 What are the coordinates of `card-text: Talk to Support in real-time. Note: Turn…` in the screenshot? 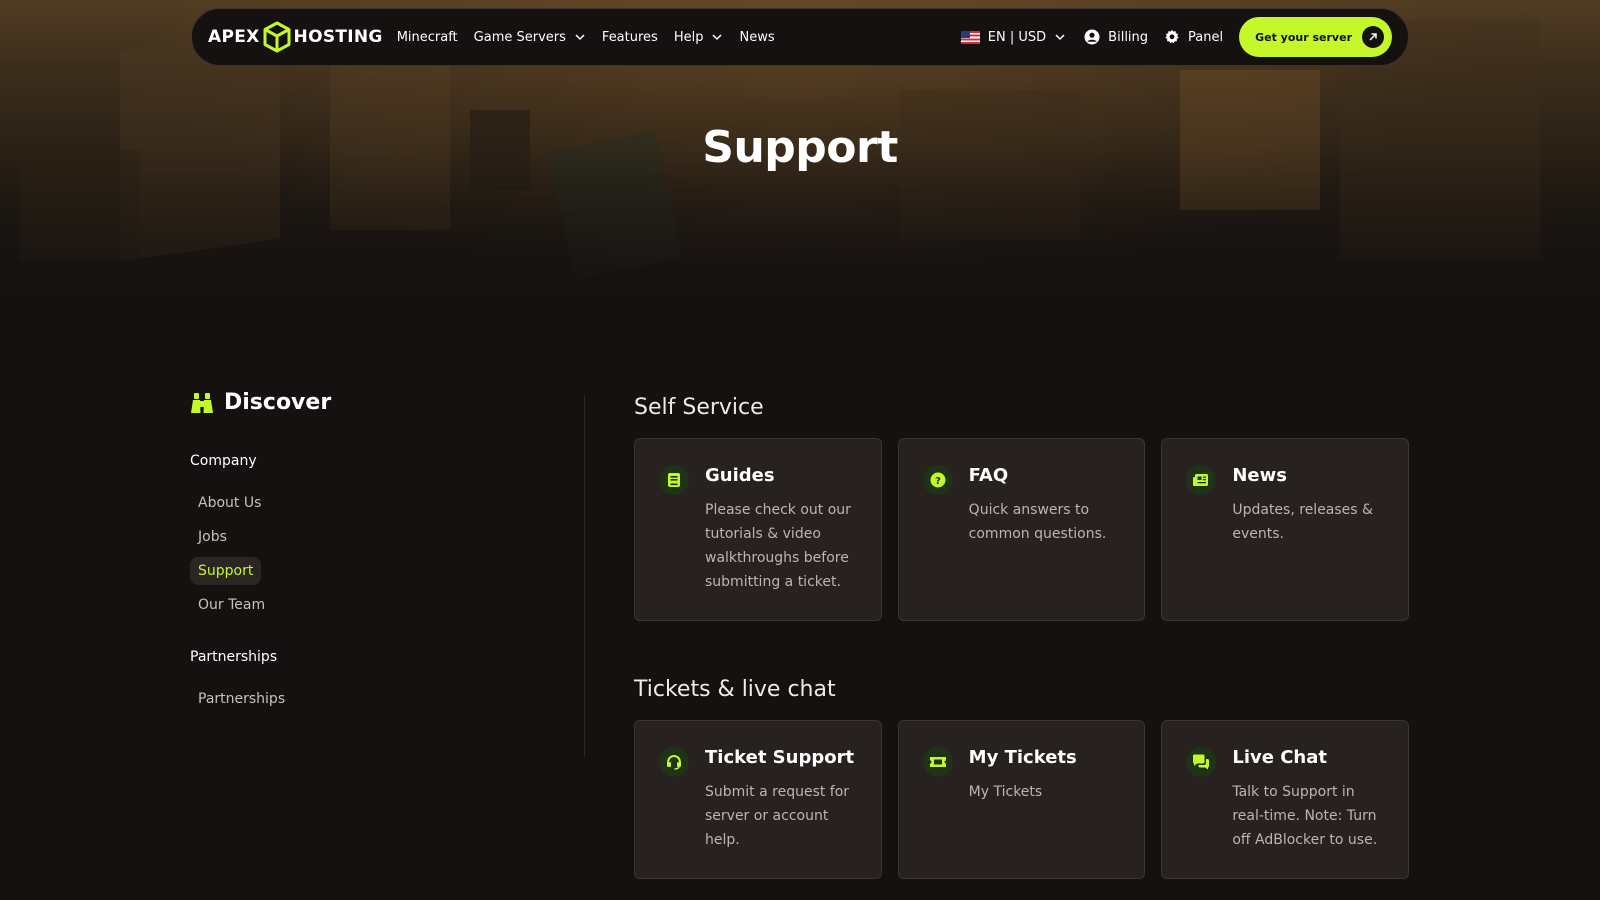 It's located at (1305, 816).